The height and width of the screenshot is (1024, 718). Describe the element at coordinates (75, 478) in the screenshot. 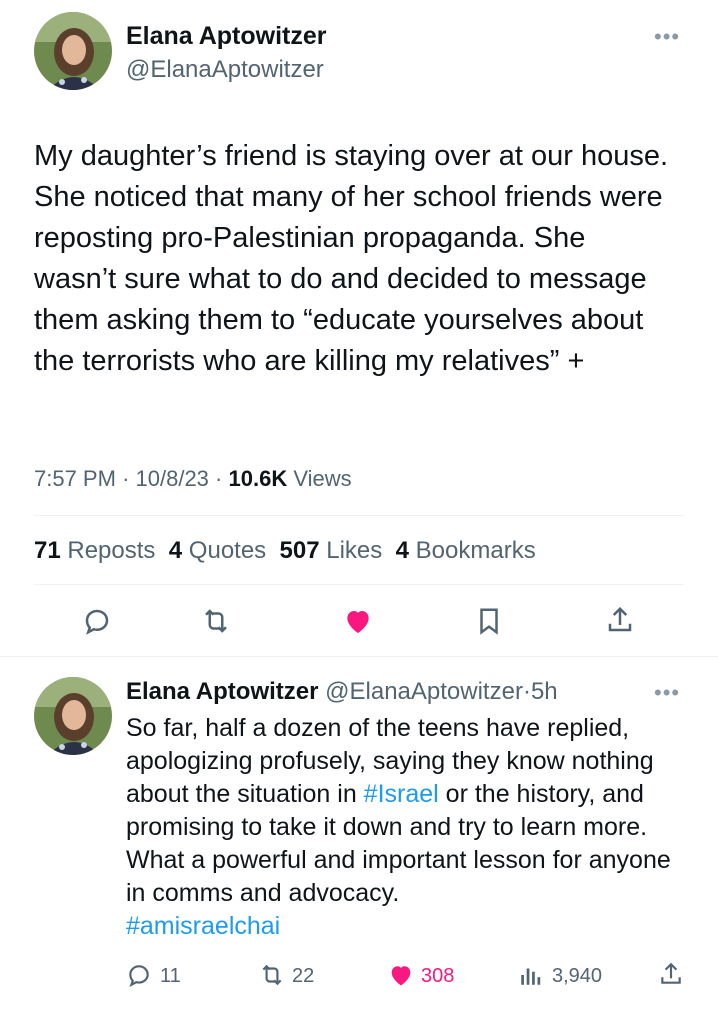

I see `tweet-time: 7:57 PM` at that location.